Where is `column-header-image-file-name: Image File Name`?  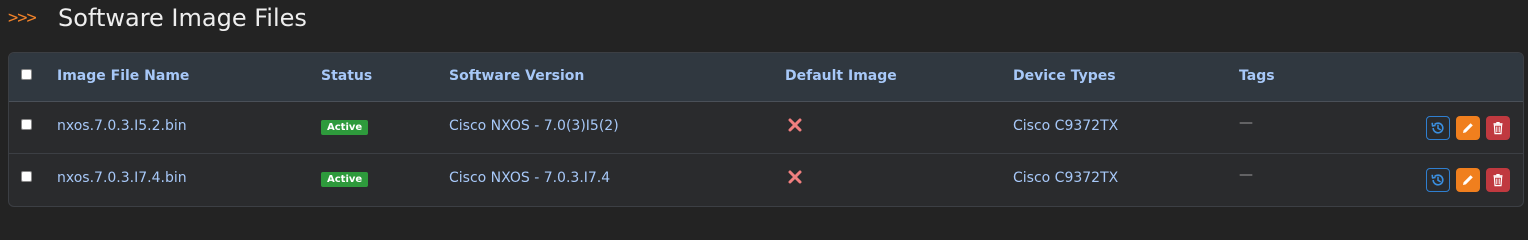 column-header-image-file-name: Image File Name is located at coordinates (123, 76).